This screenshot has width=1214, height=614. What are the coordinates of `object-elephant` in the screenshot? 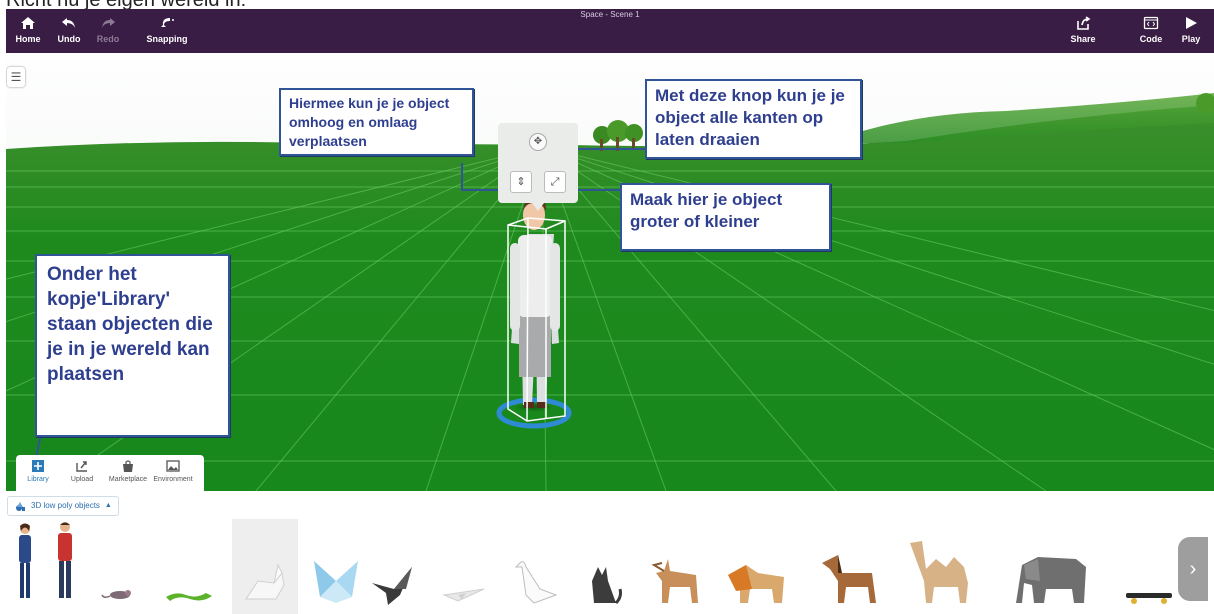 It's located at (1050, 566).